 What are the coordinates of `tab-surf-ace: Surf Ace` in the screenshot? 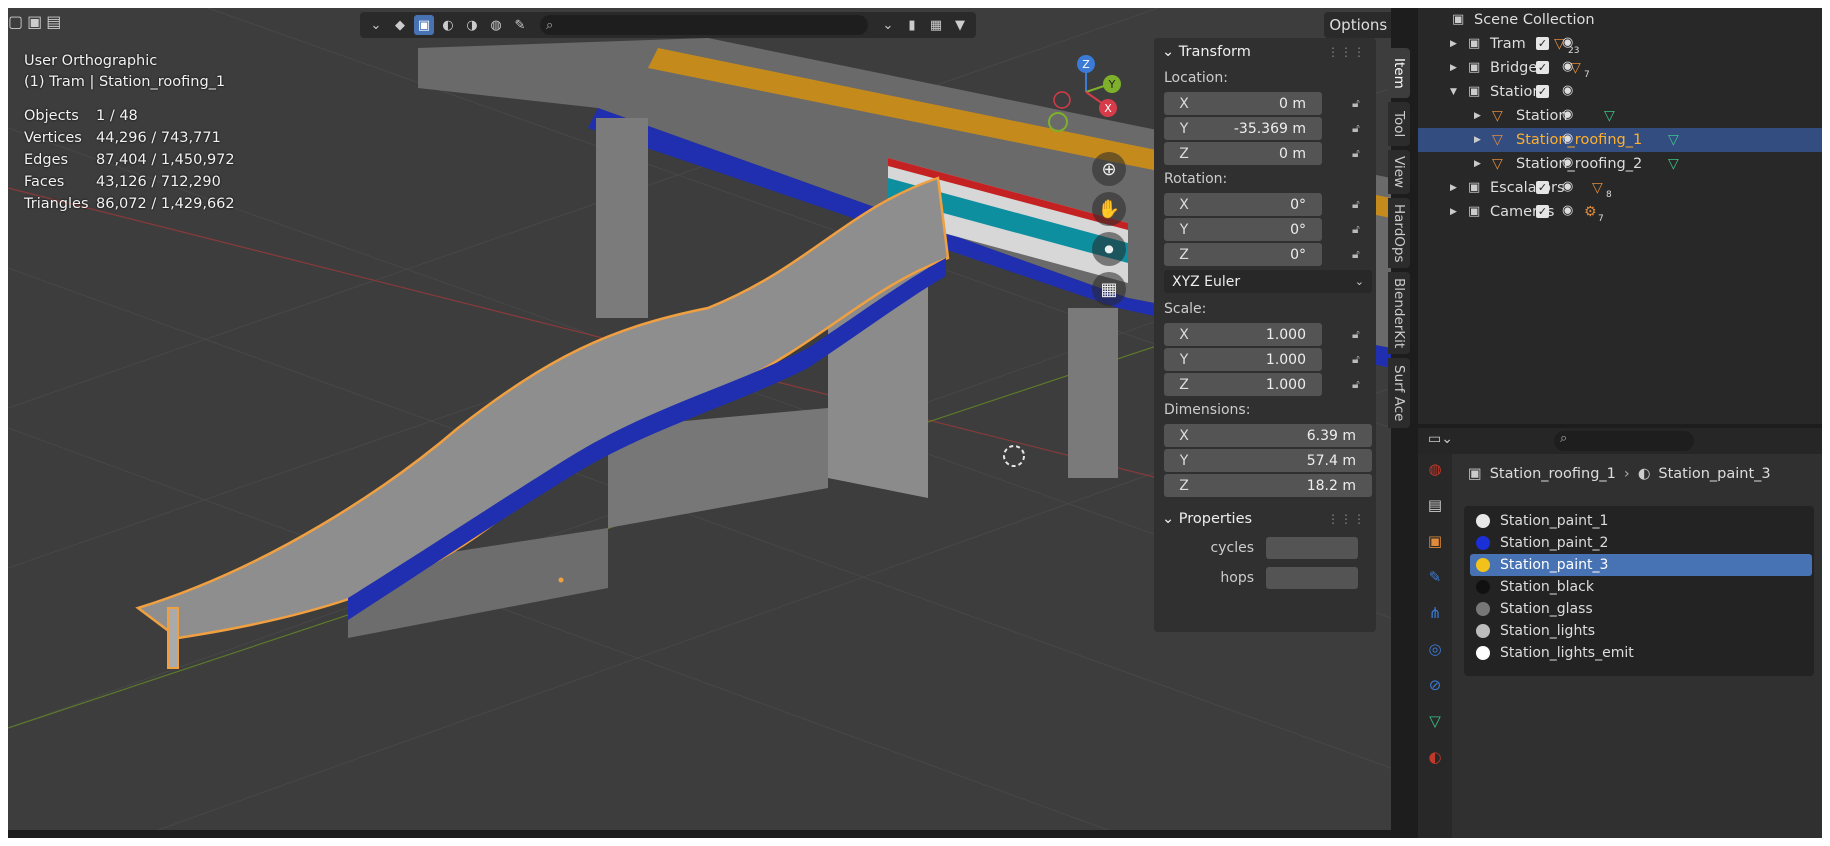 It's located at (1399, 393).